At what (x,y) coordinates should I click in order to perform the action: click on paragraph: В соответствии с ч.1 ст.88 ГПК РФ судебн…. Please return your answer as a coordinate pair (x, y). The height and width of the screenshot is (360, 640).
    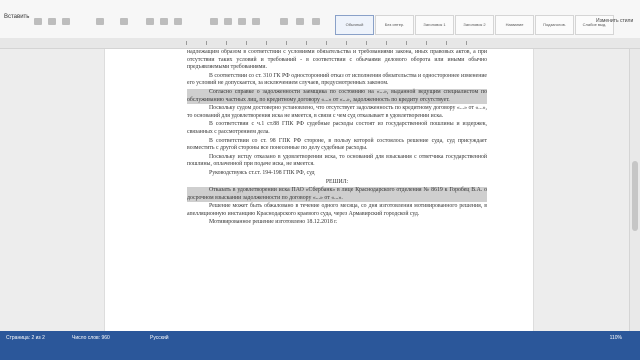
    Looking at the image, I should click on (337, 128).